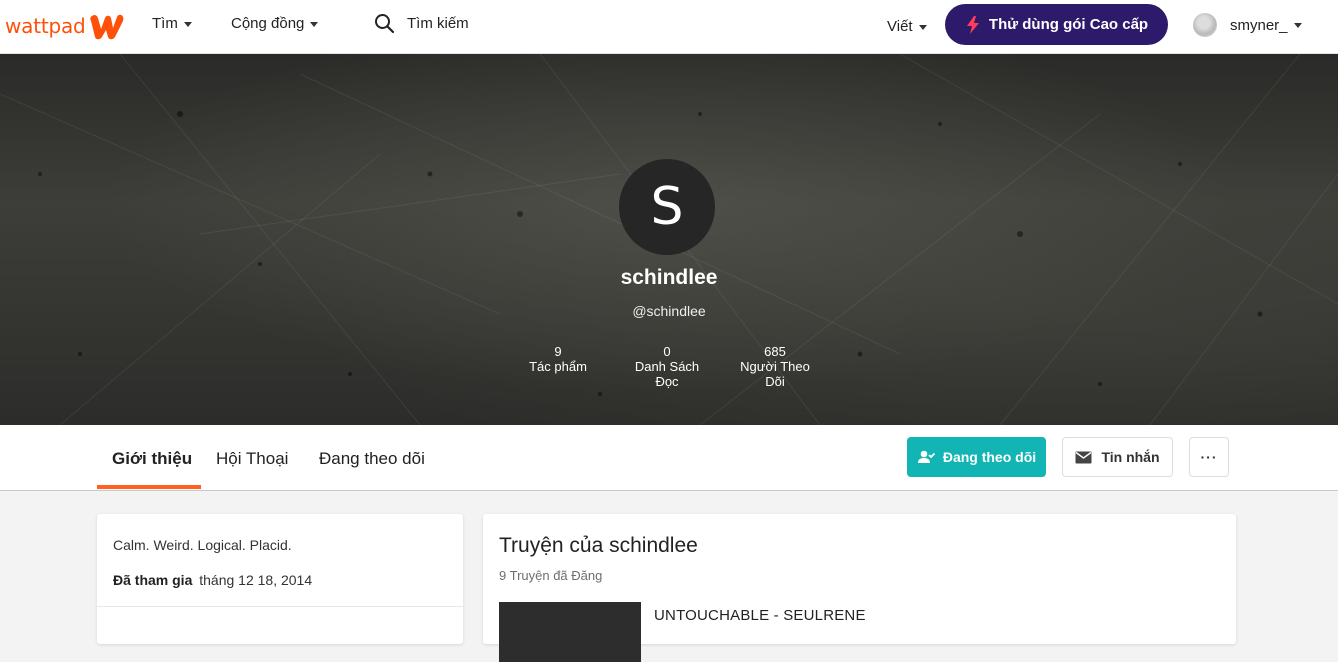  Describe the element at coordinates (972, 24) in the screenshot. I see `lightning-icon` at that location.